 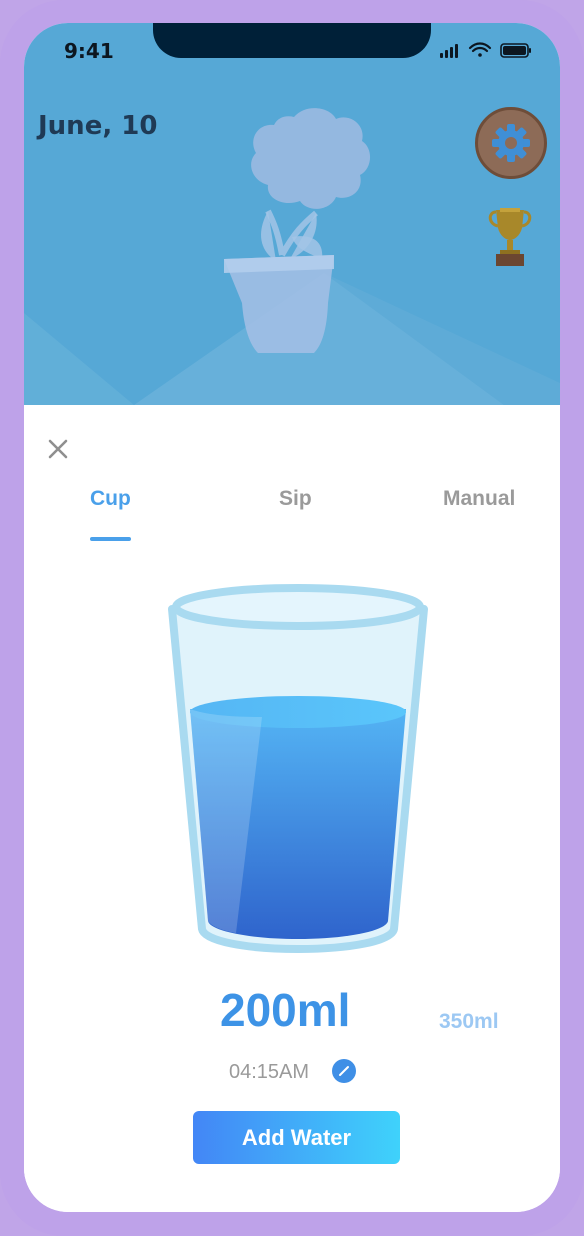 I want to click on settings-button, so click(x=511, y=143).